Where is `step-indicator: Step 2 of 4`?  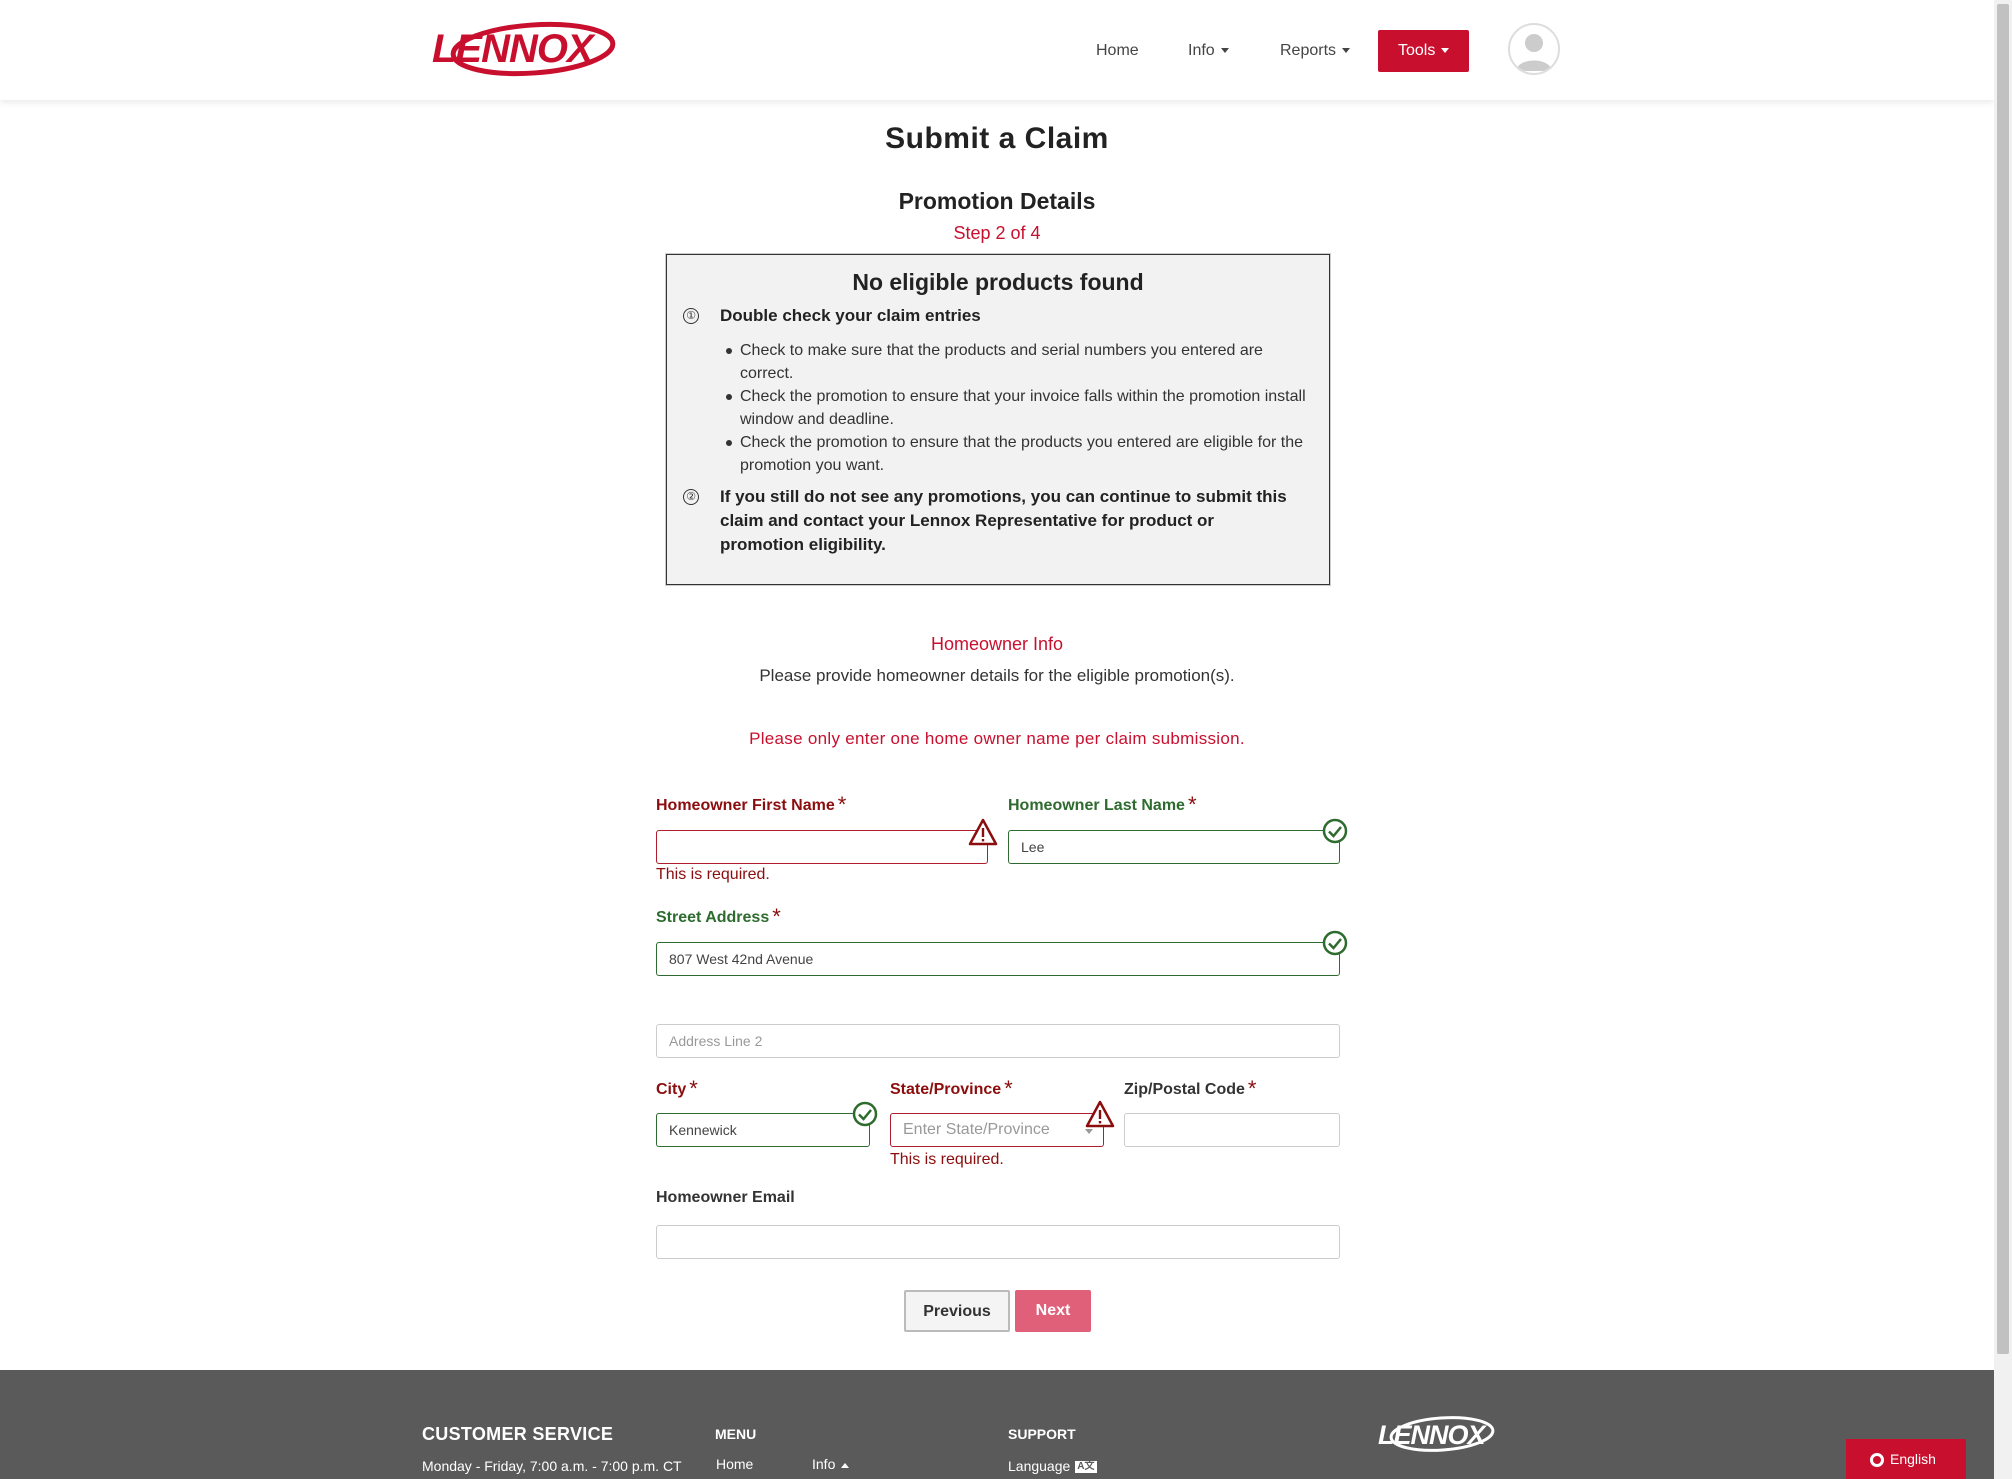 step-indicator: Step 2 of 4 is located at coordinates (997, 233).